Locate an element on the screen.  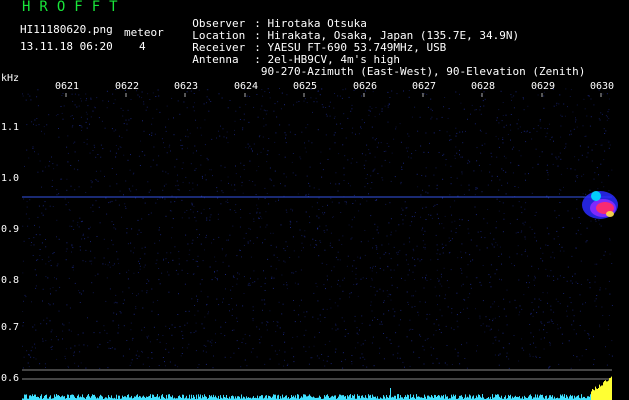
x-tick-label: 0627 is located at coordinates (424, 86).